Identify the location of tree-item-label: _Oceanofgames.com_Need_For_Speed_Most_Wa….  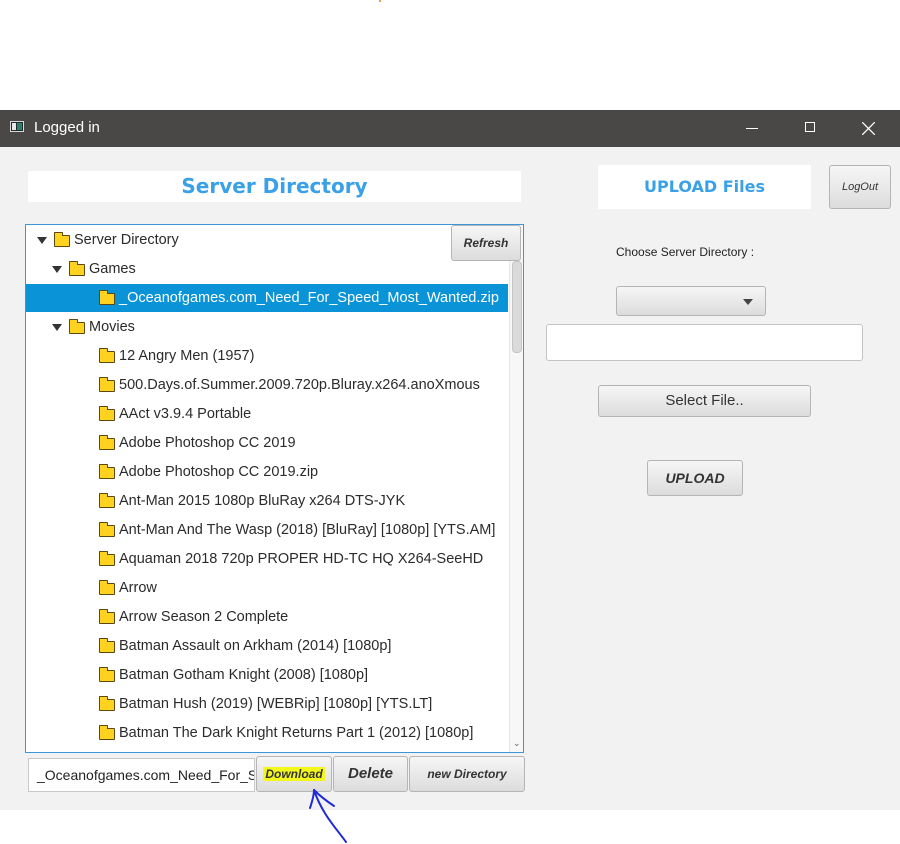
(309, 298).